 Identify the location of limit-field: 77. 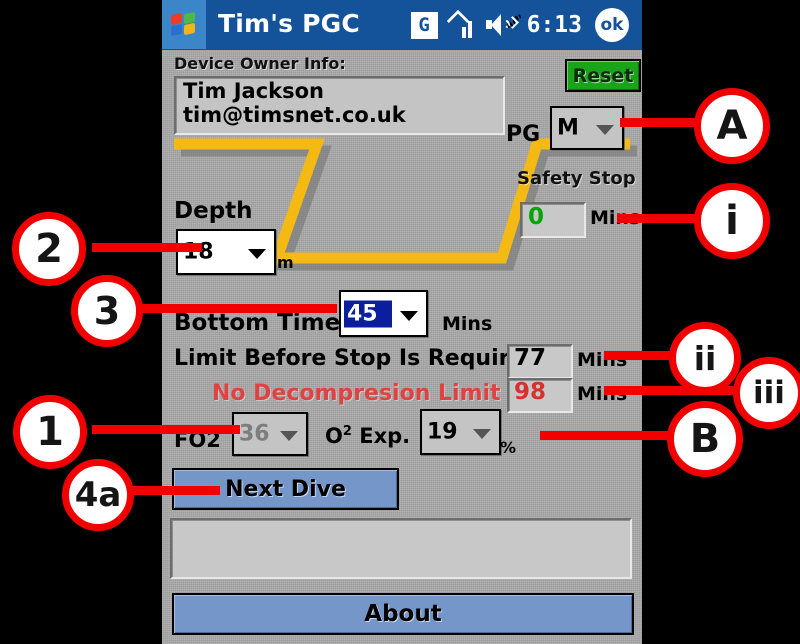
(540, 361).